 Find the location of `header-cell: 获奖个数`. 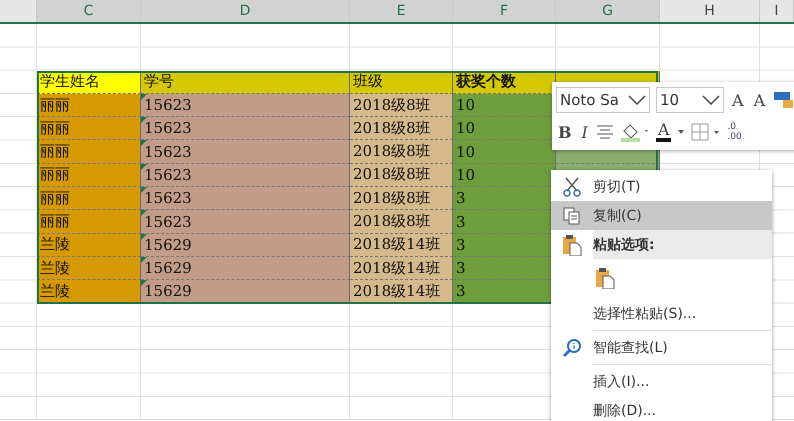

header-cell: 获奖个数 is located at coordinates (504, 82).